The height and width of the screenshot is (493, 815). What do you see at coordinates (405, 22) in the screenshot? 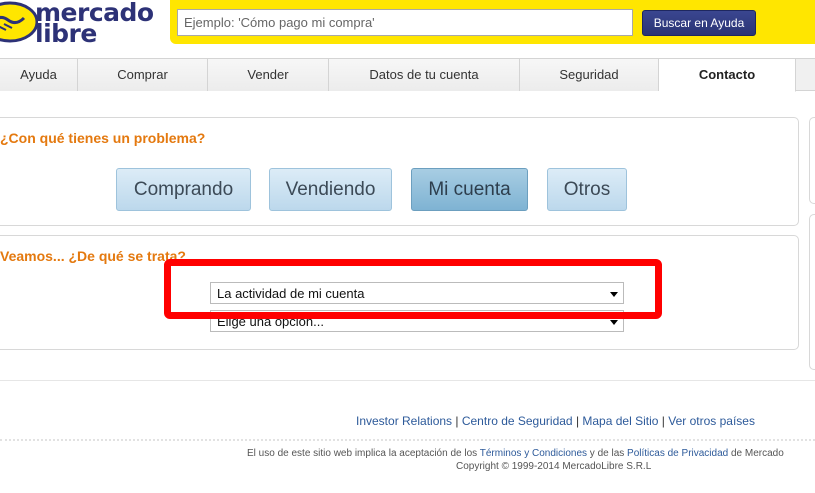
I see `search-input: Ejemplo: 'Cómo pago mi compra'` at bounding box center [405, 22].